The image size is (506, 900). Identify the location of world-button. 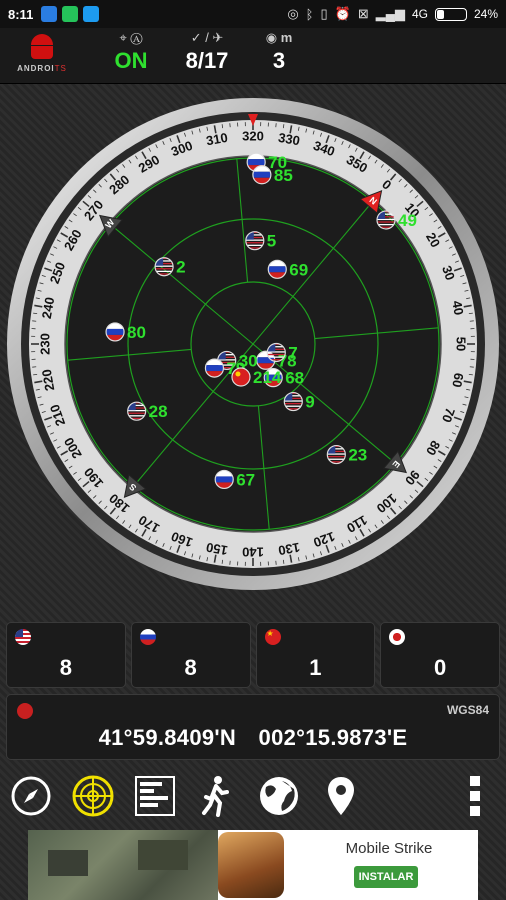
(279, 796).